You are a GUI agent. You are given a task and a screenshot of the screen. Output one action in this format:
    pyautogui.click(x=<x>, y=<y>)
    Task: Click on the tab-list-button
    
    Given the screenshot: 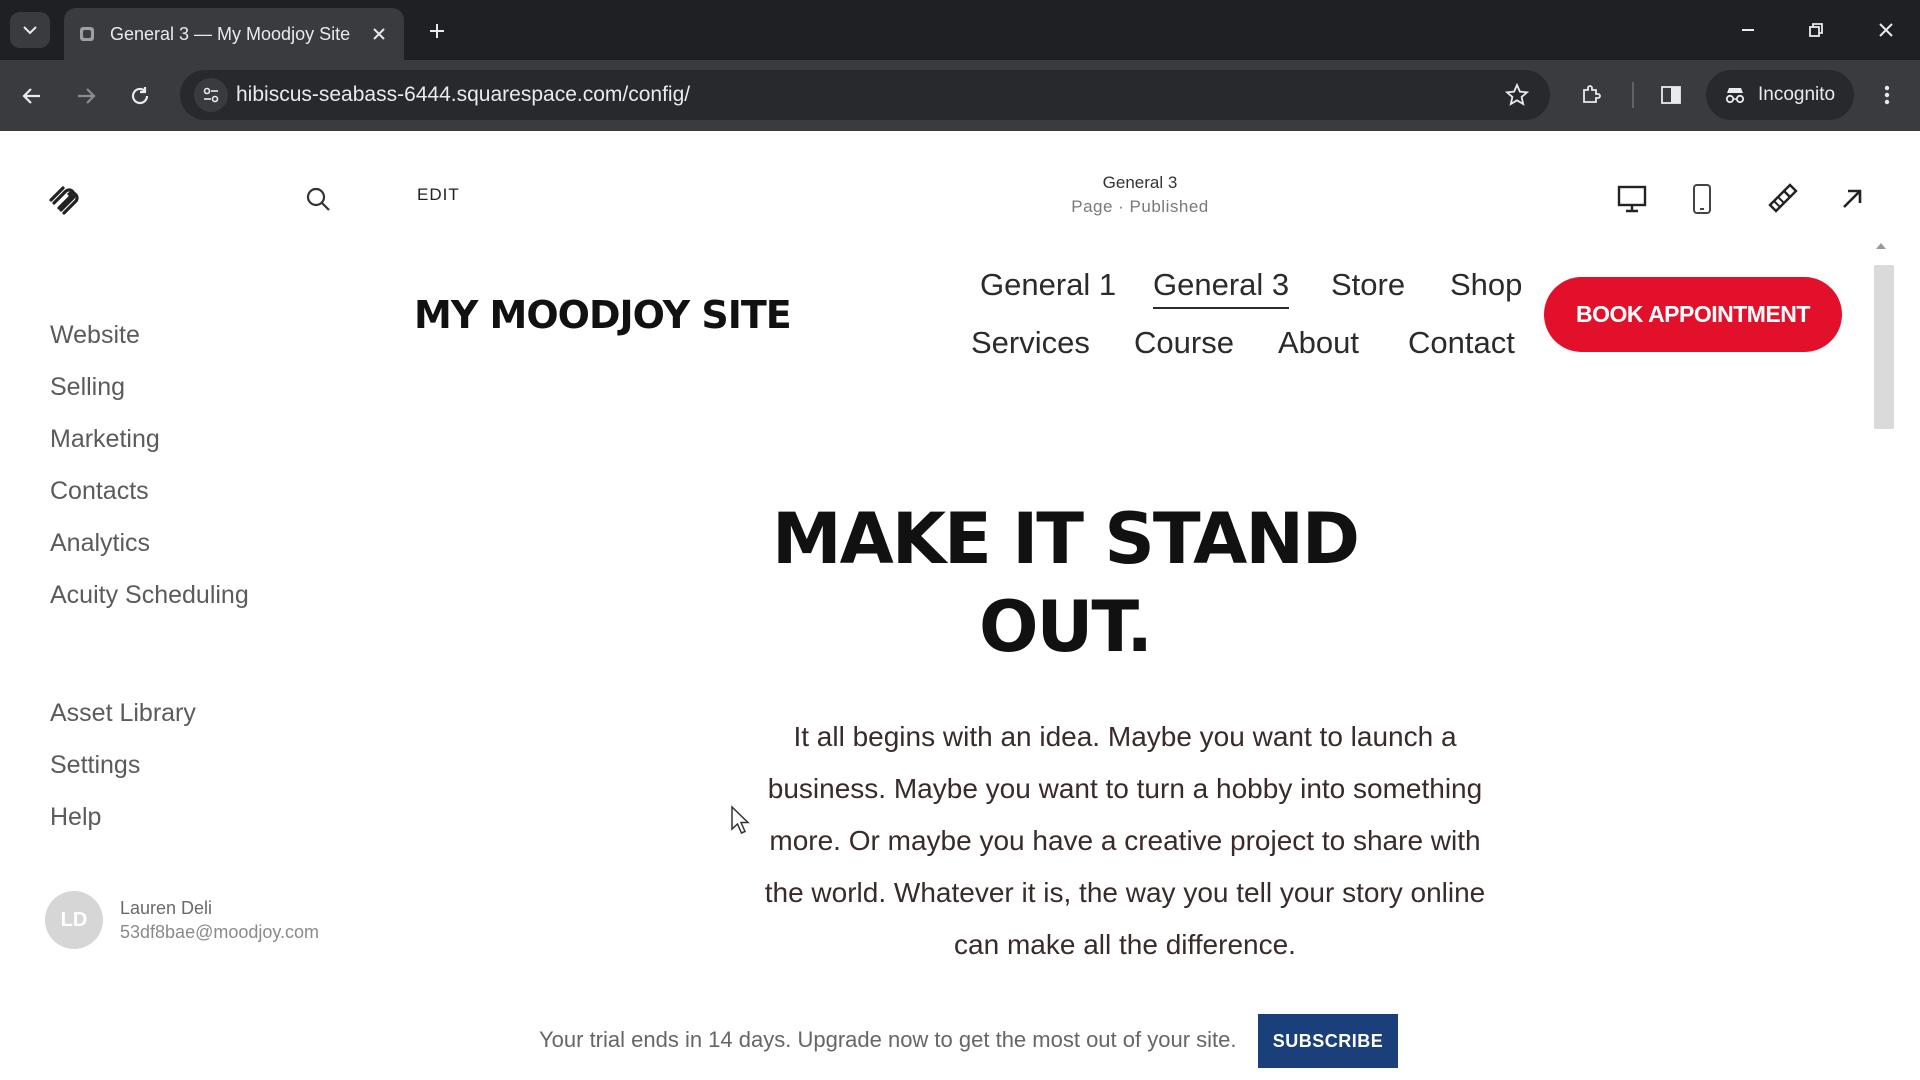 What is the action you would take?
    pyautogui.click(x=30, y=30)
    